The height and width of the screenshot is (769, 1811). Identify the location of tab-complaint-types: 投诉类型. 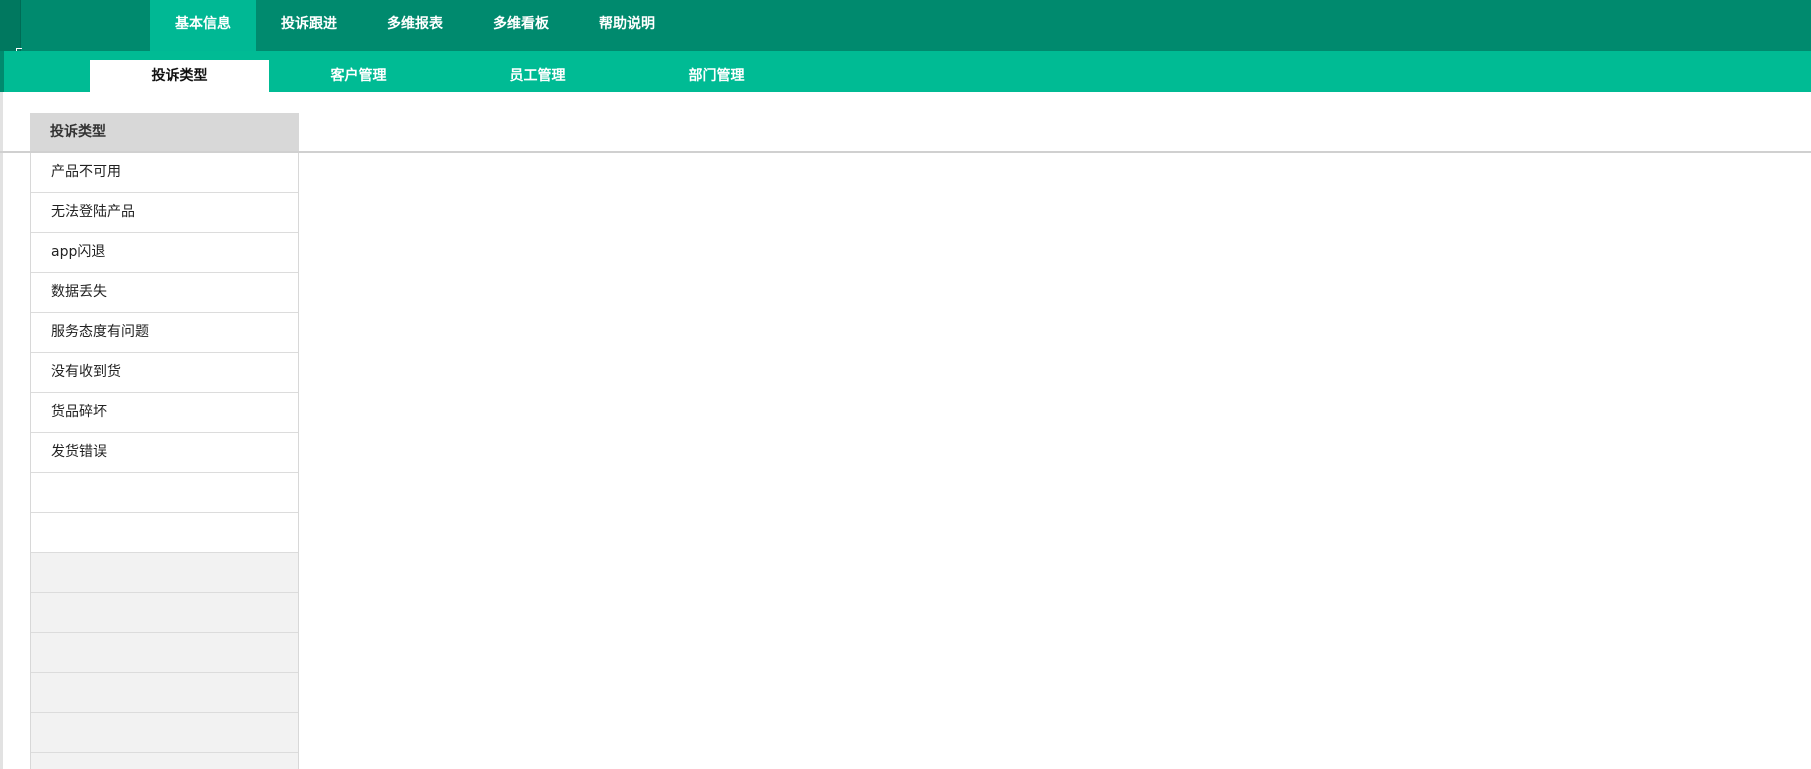
(179, 76).